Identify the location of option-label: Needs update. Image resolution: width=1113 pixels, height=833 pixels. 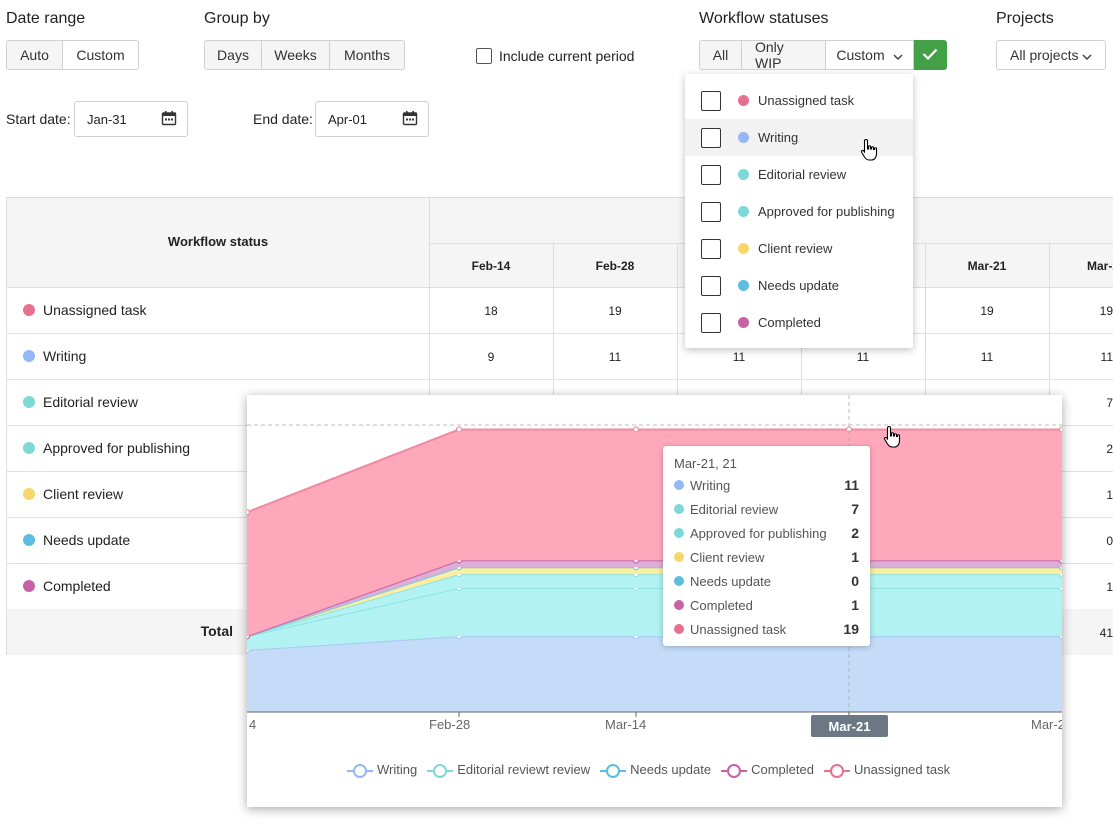
(798, 285).